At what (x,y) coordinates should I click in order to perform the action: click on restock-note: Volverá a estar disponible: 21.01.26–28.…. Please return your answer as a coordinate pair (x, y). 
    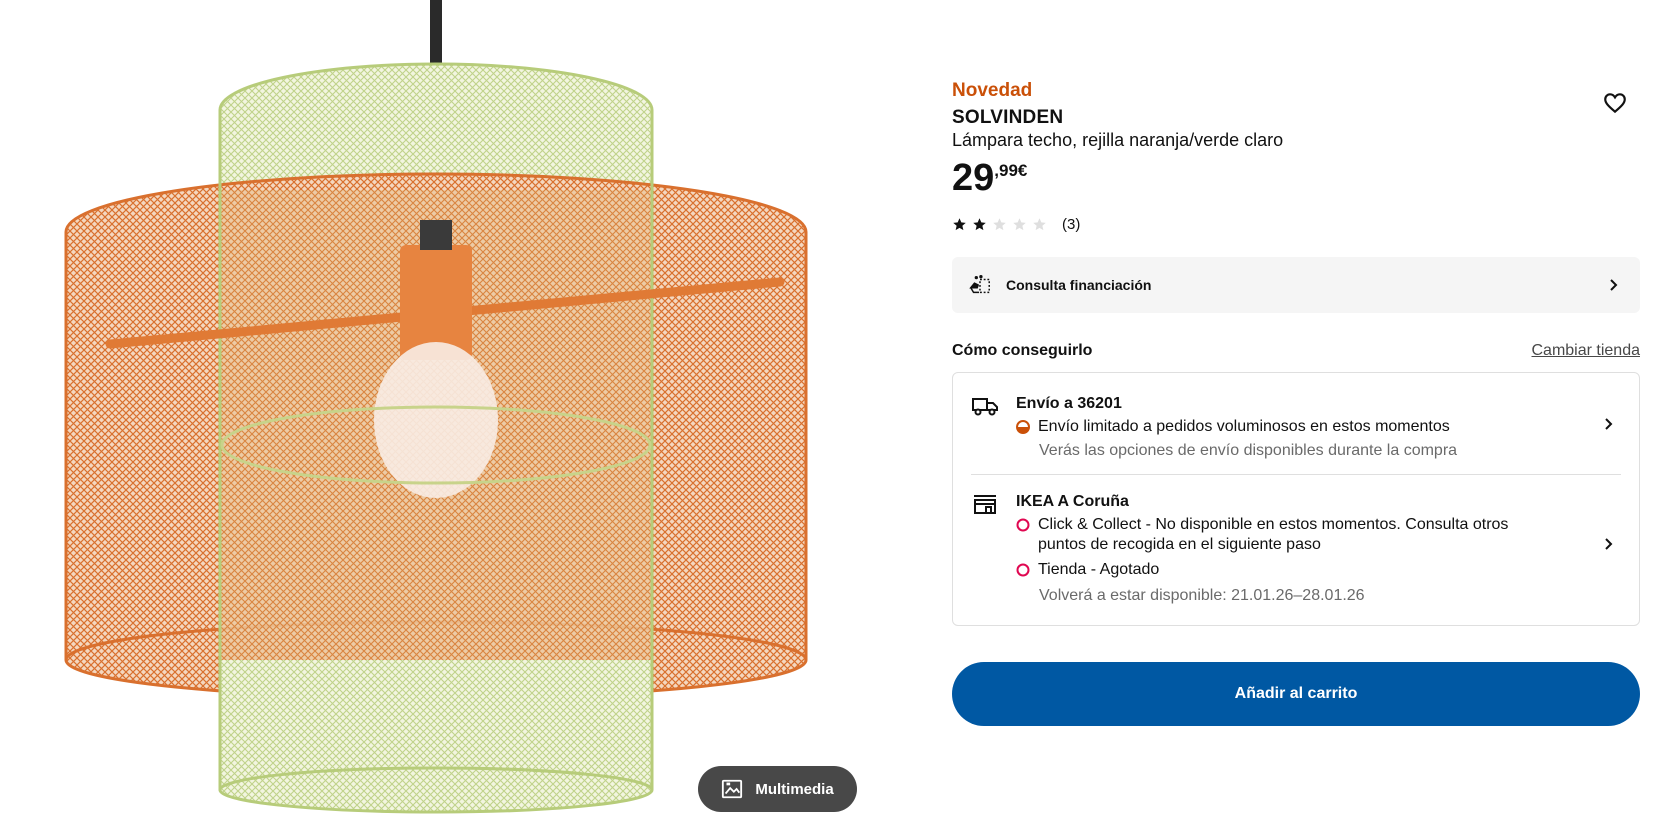
    Looking at the image, I should click on (1202, 595).